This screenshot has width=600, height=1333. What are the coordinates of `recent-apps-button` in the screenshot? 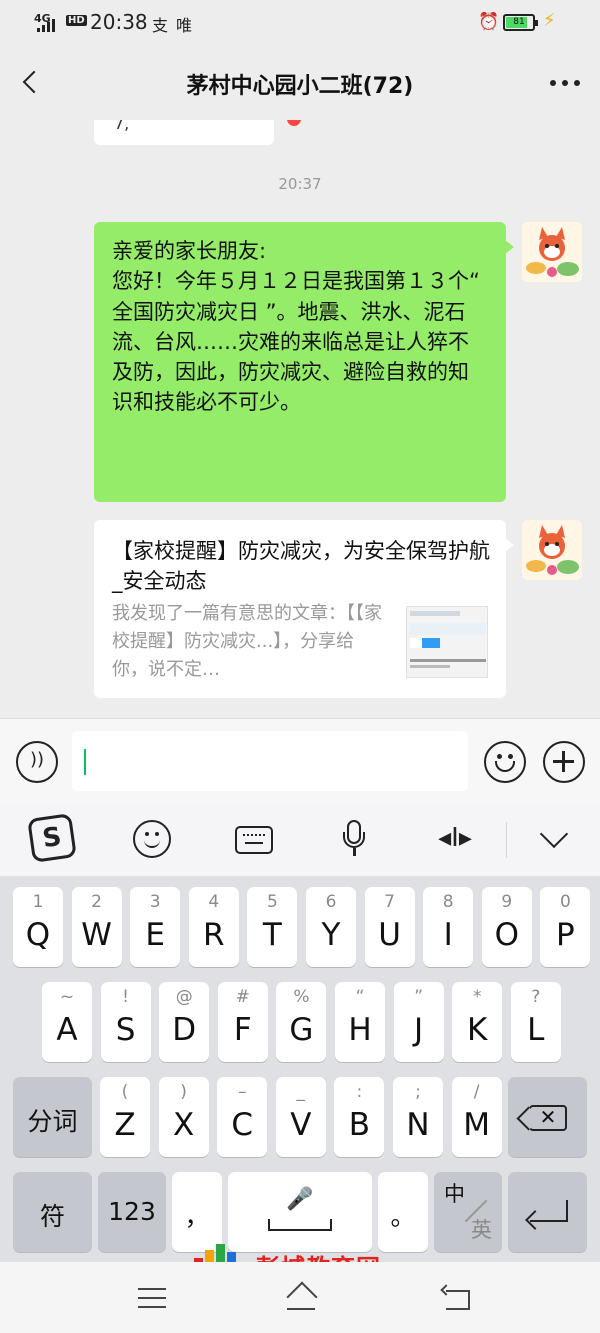 It's located at (152, 1298).